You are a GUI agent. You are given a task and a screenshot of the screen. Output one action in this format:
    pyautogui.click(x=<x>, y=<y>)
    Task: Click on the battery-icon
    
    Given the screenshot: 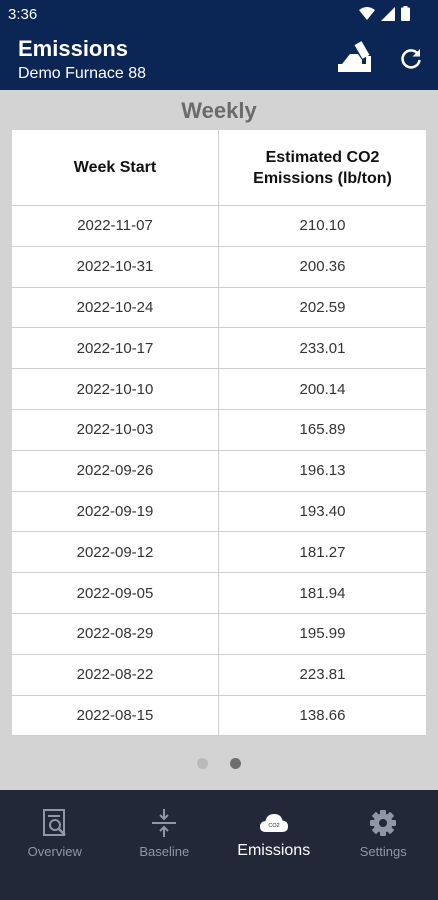 What is the action you would take?
    pyautogui.click(x=405, y=13)
    